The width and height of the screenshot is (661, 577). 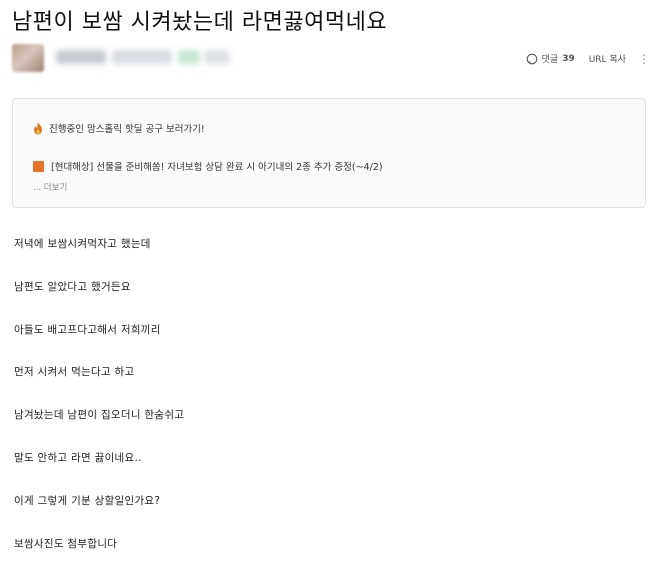 I want to click on comment-count: 39, so click(x=568, y=59).